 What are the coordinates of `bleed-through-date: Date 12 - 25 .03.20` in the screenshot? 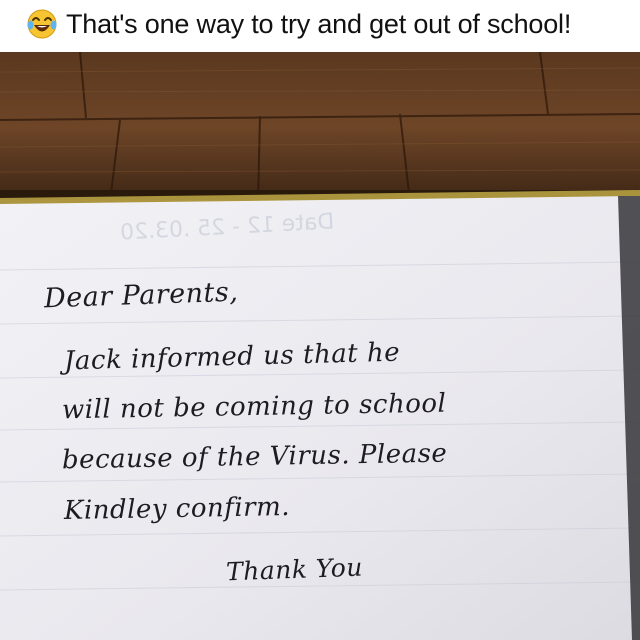 It's located at (227, 227).